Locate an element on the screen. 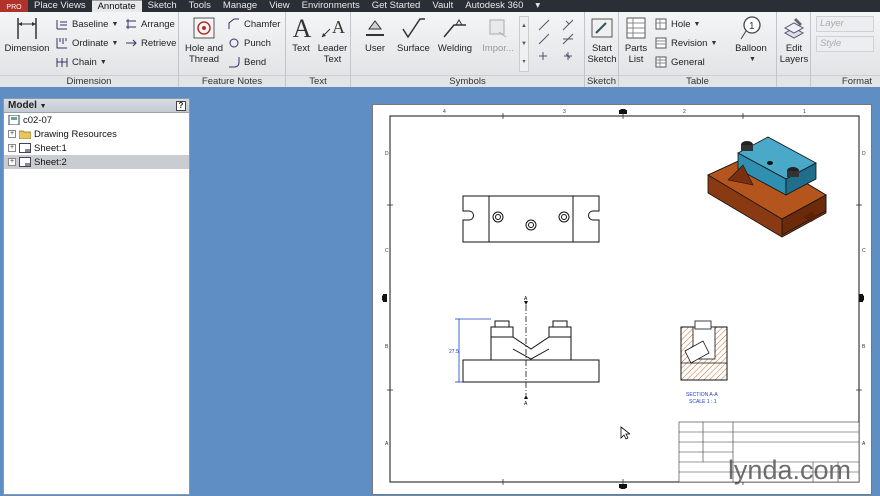  balloon-icon: 1 is located at coordinates (751, 28).